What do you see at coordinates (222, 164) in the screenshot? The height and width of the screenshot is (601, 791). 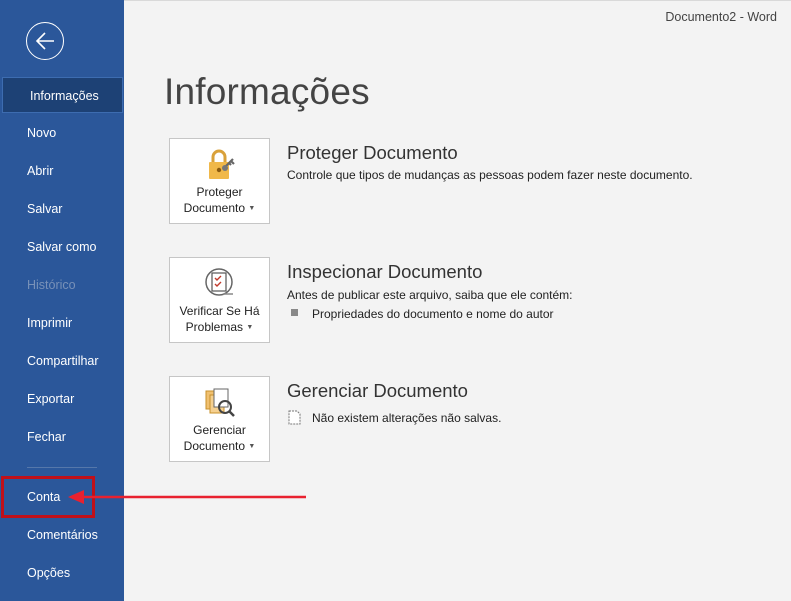 I see `lock-icon` at bounding box center [222, 164].